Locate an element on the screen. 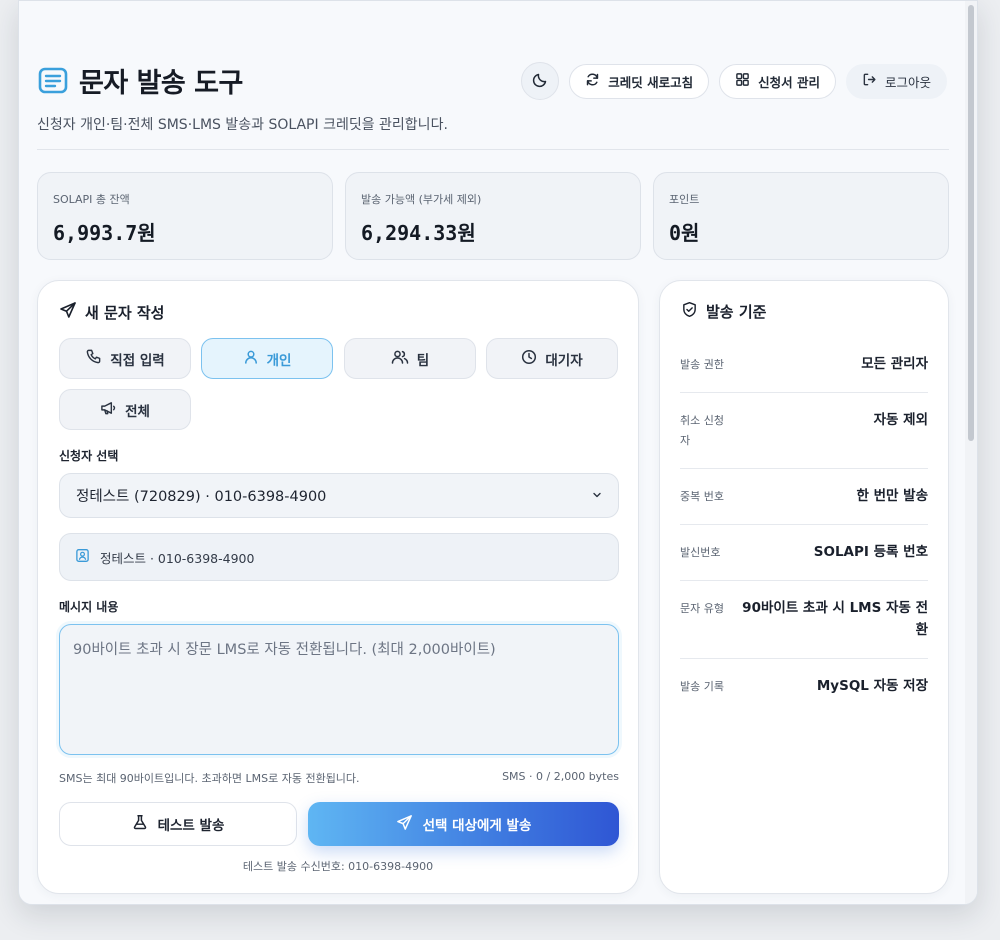 The width and height of the screenshot is (1000, 940). applicant-select-value: 정테스트 (720829) · 010-6398-4900 is located at coordinates (201, 497).